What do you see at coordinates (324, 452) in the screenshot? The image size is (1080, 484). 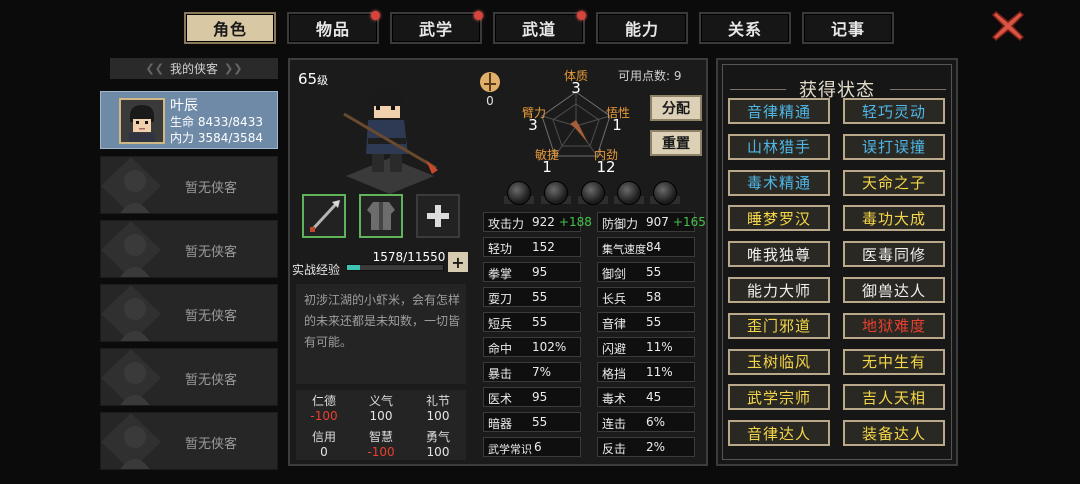 I see `virtue-value: 0` at bounding box center [324, 452].